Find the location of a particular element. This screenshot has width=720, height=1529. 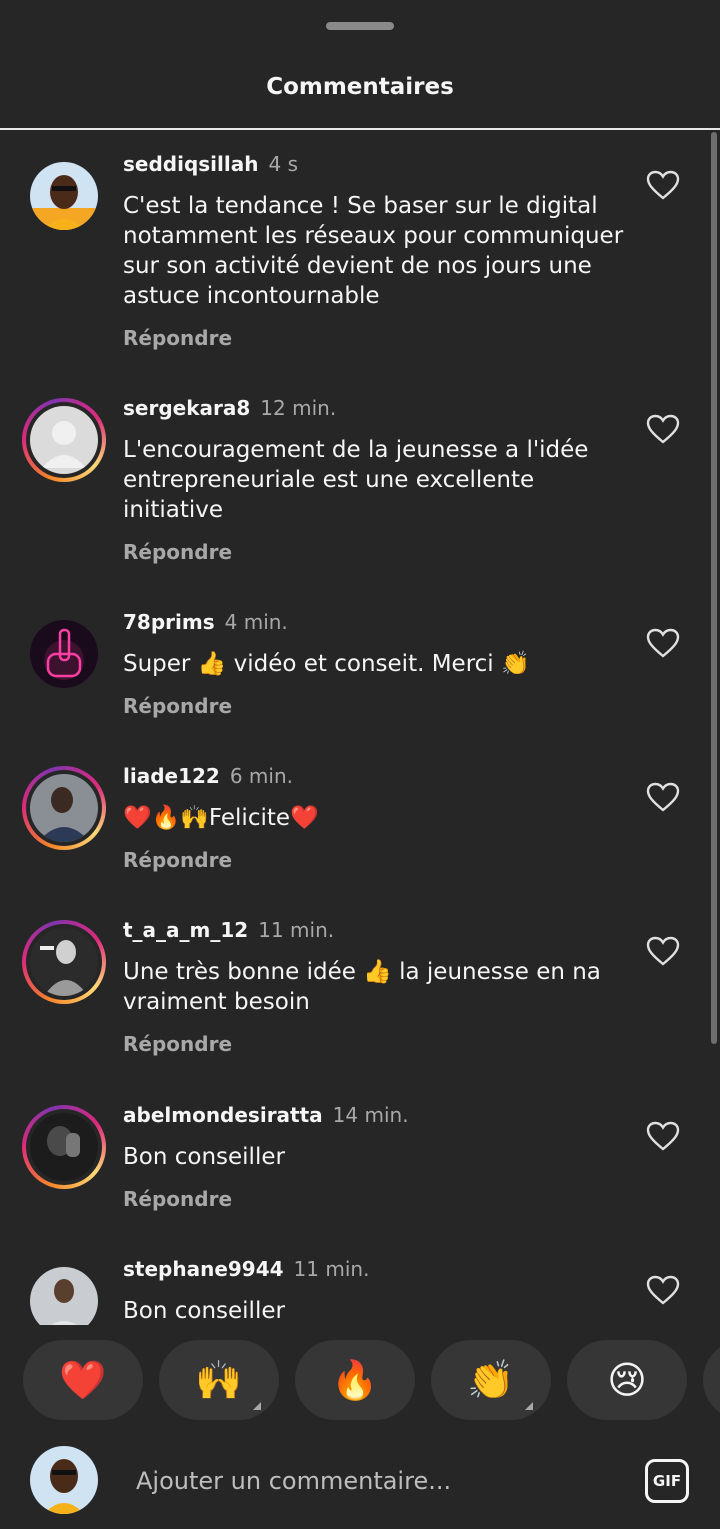

comment-meta: 78prims 4 min. is located at coordinates (205, 622).